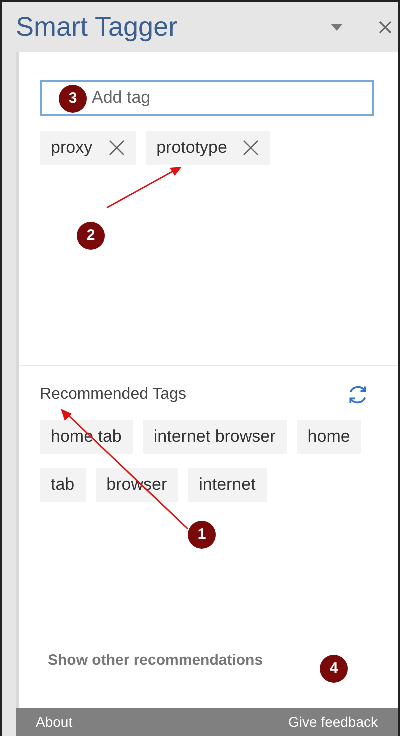  I want to click on tag-chip: tab, so click(63, 485).